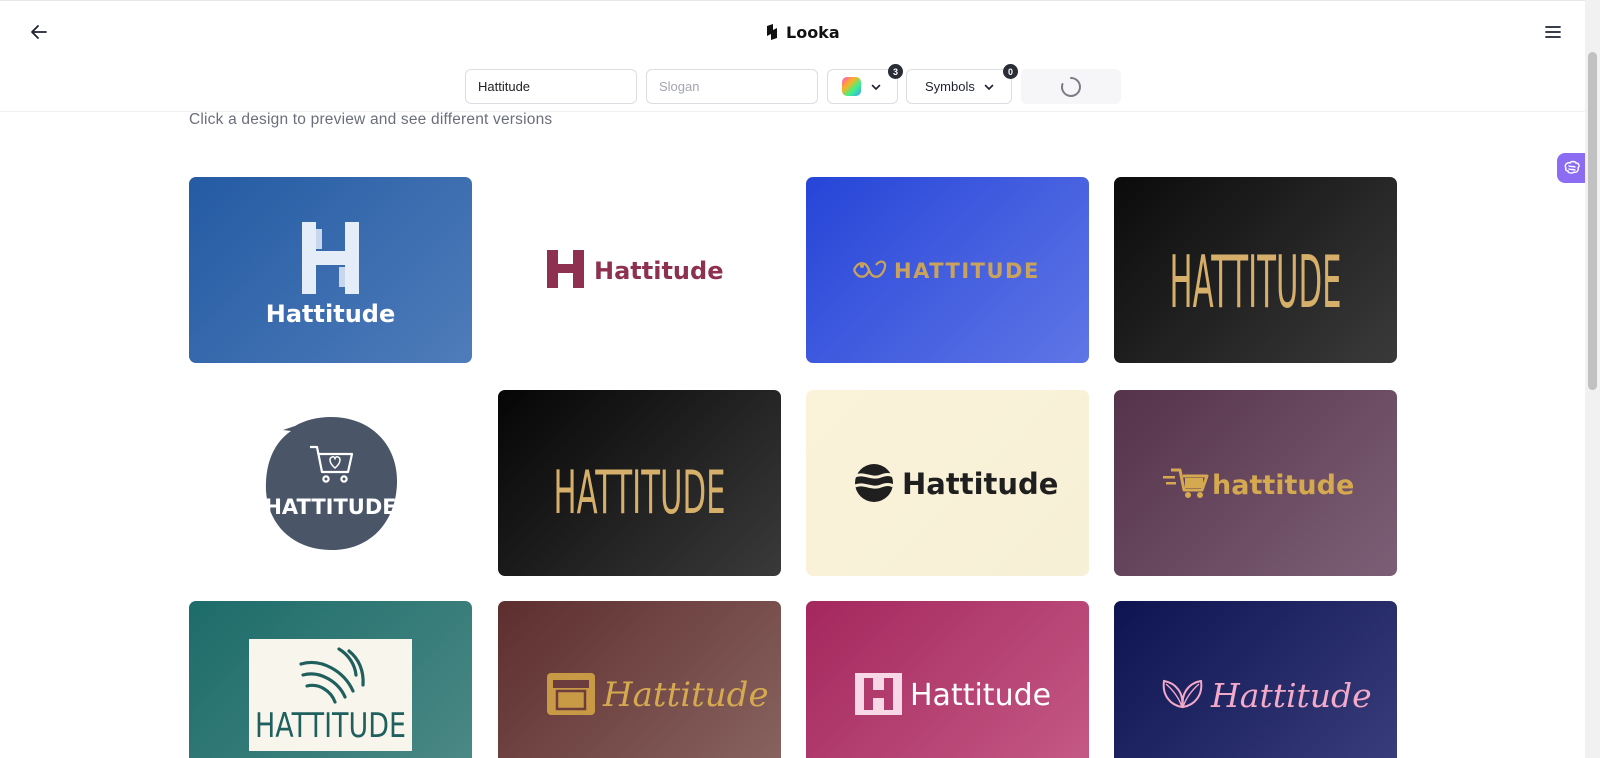 This screenshot has height=758, width=1600. I want to click on scrollbar-thumb, so click(1592, 221).